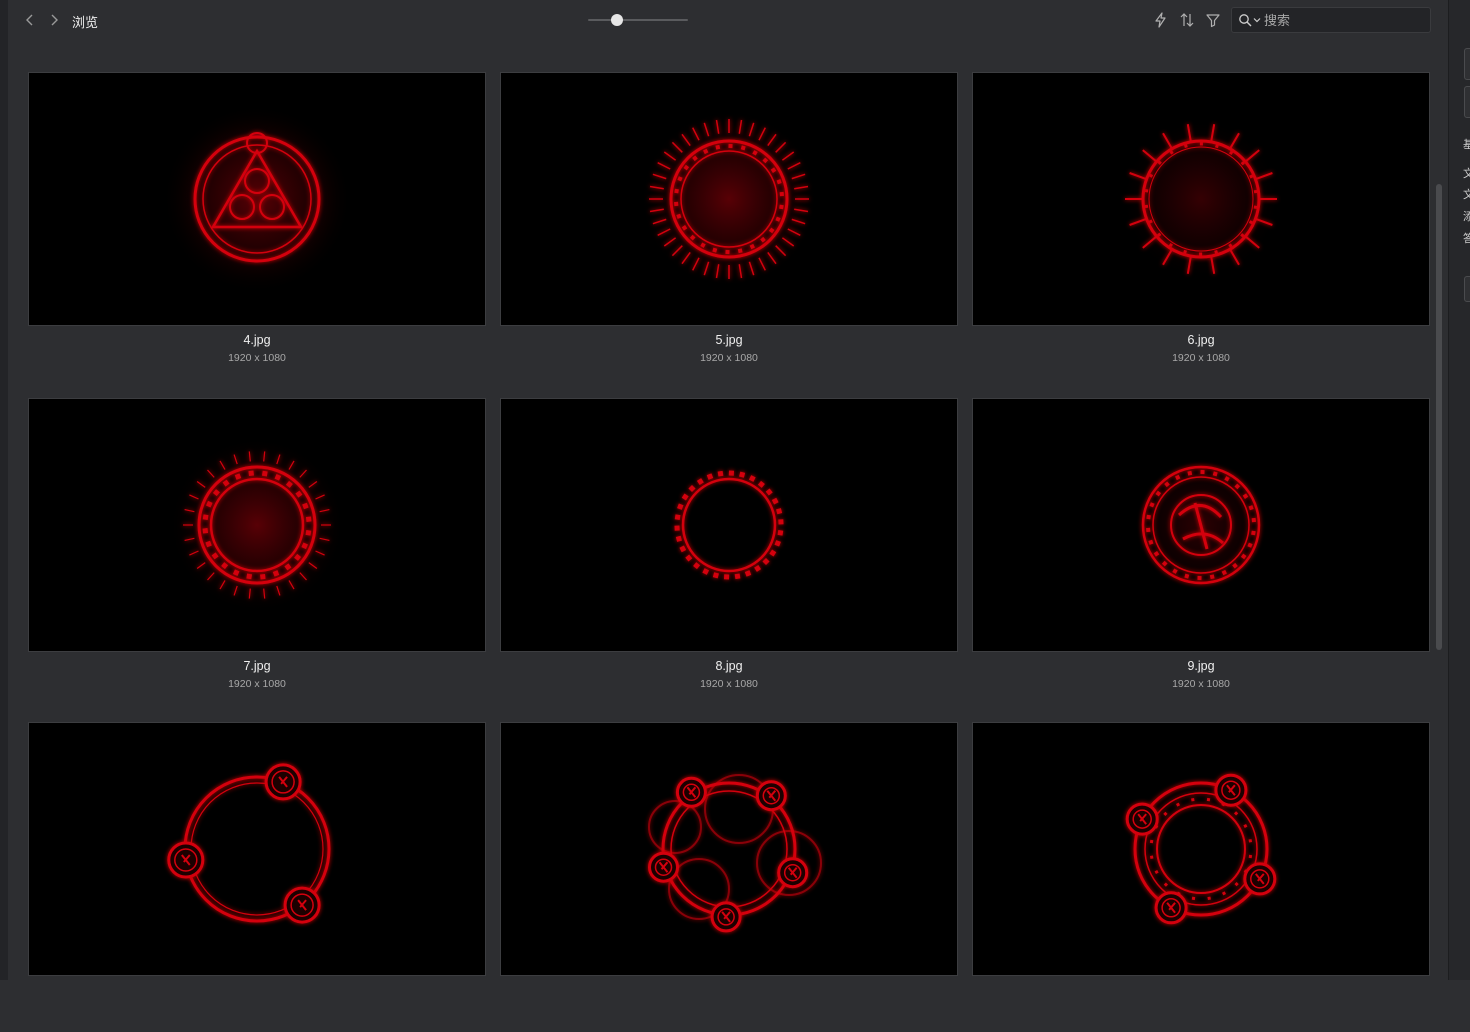  I want to click on image-filename: 9.jpg, so click(1201, 666).